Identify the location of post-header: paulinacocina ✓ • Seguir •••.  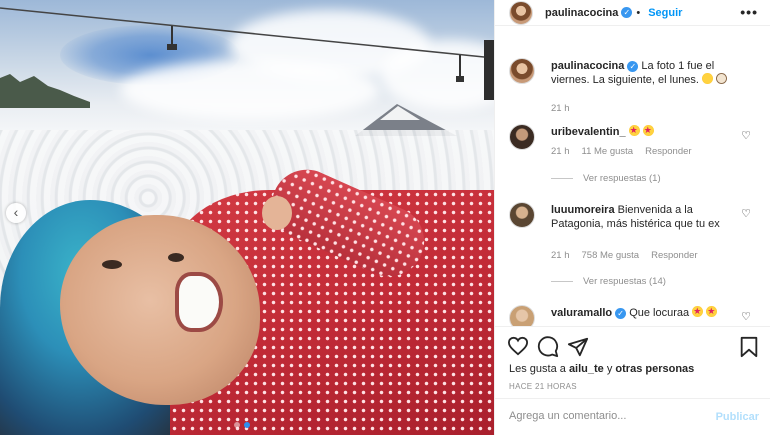
(632, 13).